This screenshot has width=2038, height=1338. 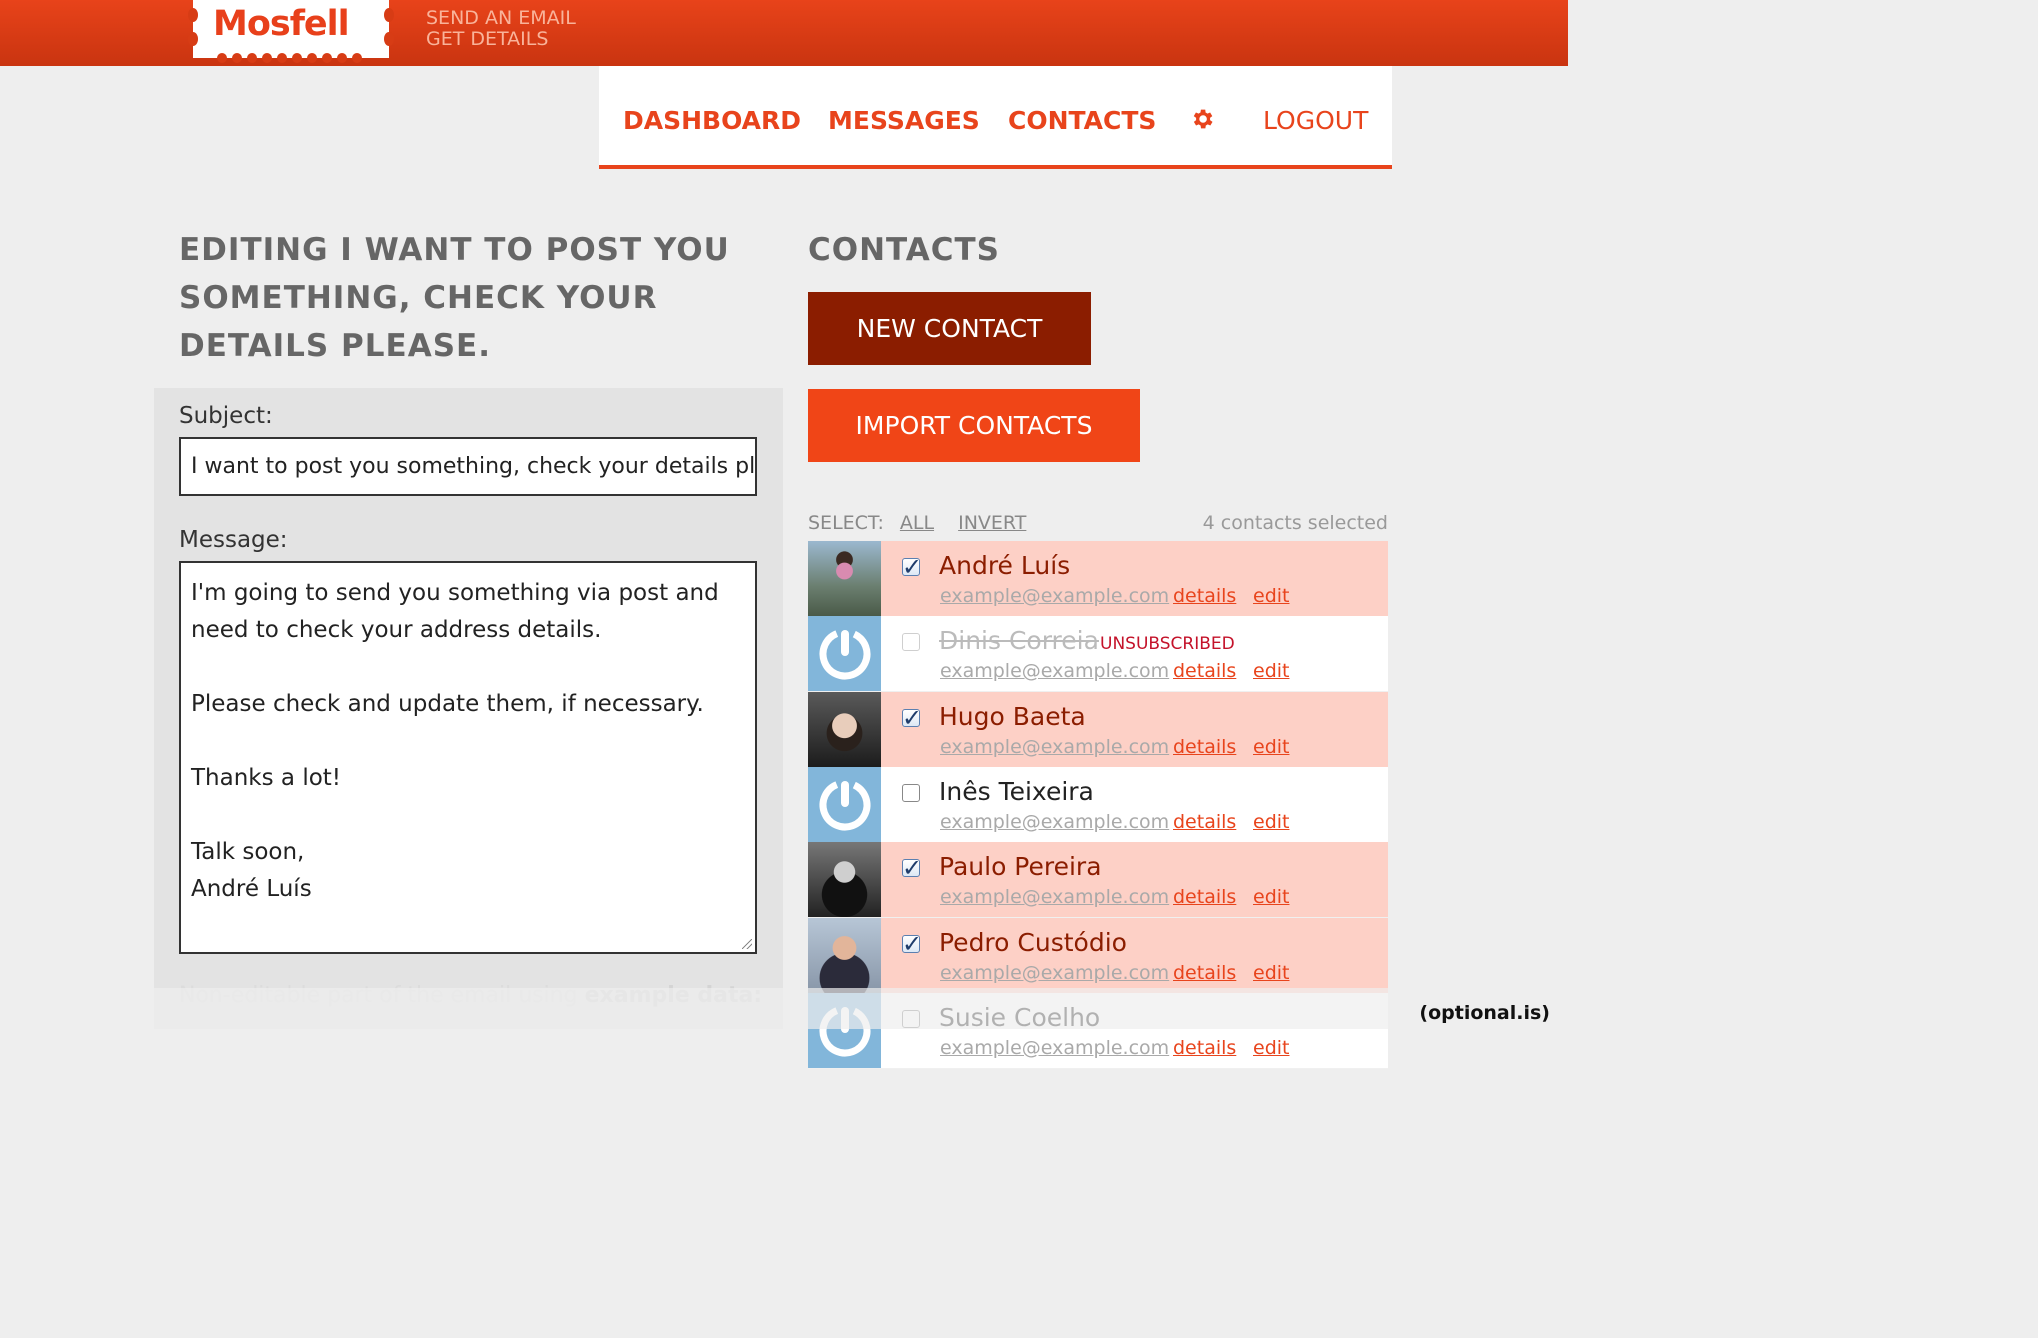 I want to click on tagline: SEND AN EMAIL GET DETAILS, so click(x=501, y=29).